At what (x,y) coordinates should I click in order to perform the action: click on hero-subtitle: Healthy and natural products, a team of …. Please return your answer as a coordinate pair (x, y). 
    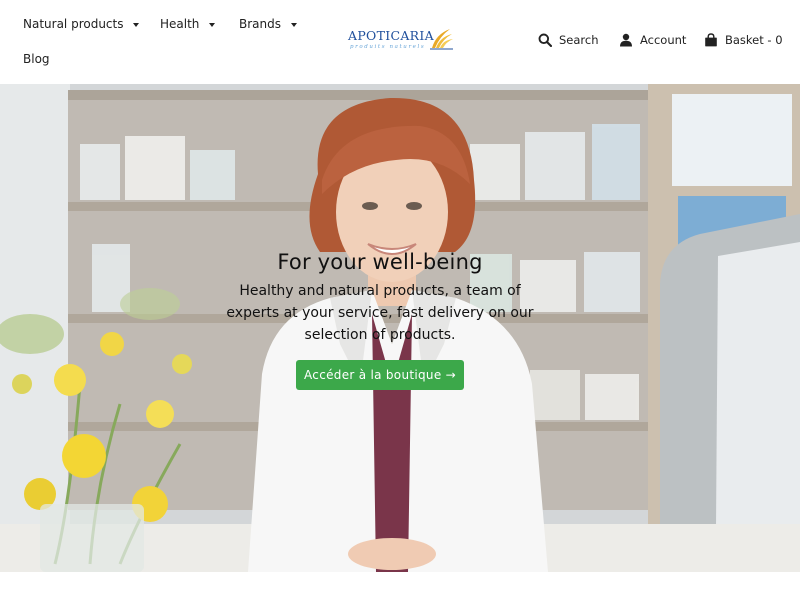
    Looking at the image, I should click on (380, 313).